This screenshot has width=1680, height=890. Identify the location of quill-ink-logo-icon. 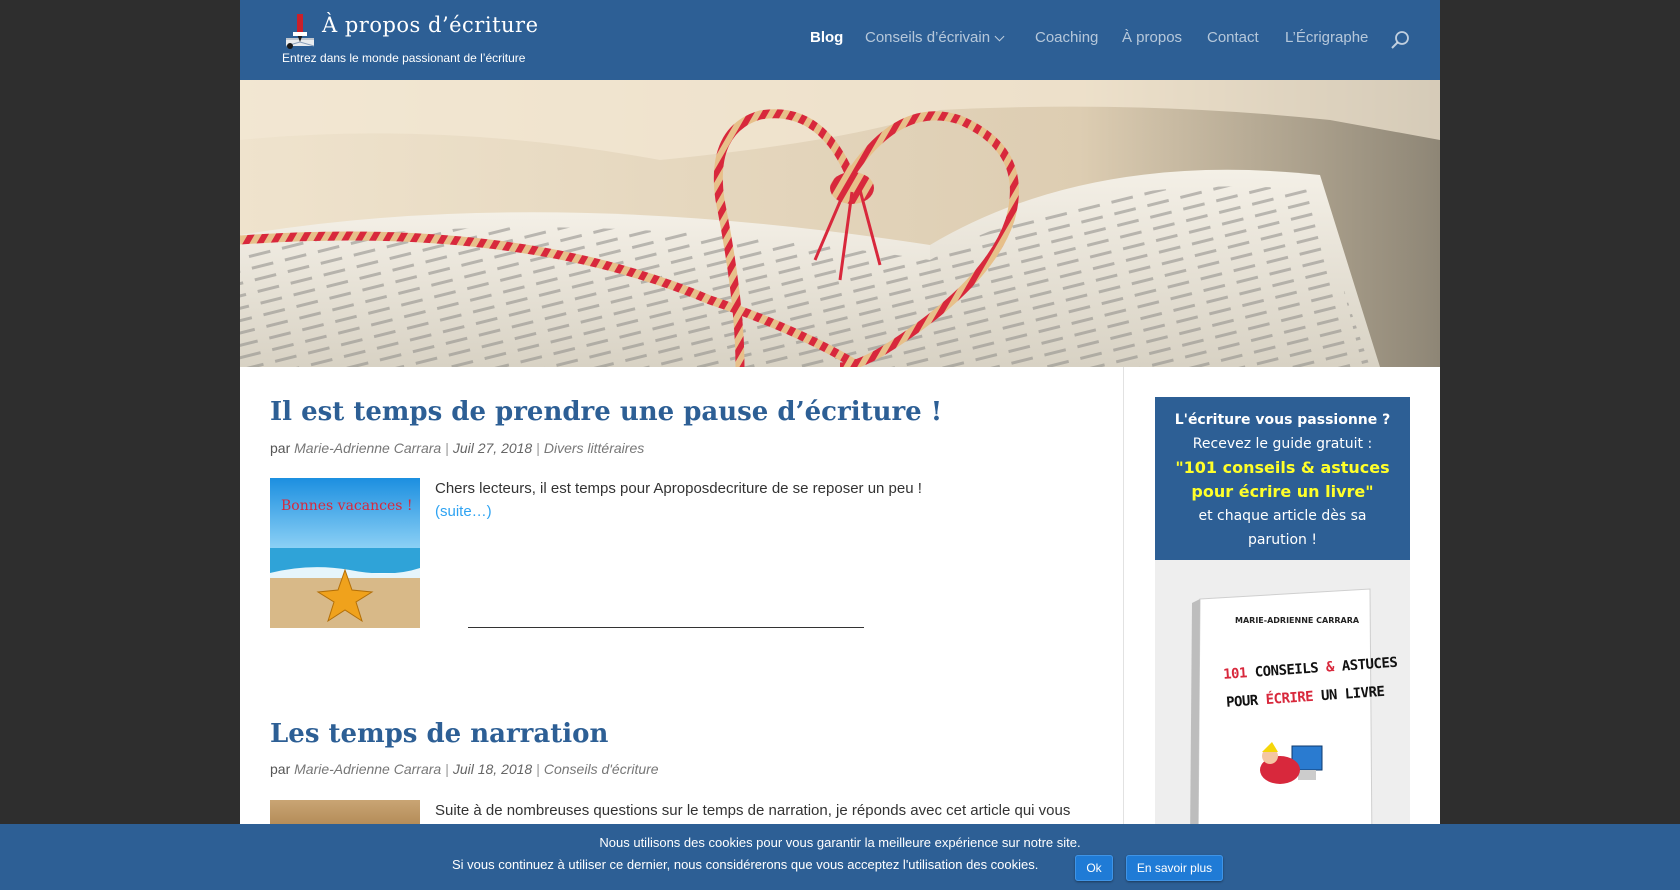
(300, 31).